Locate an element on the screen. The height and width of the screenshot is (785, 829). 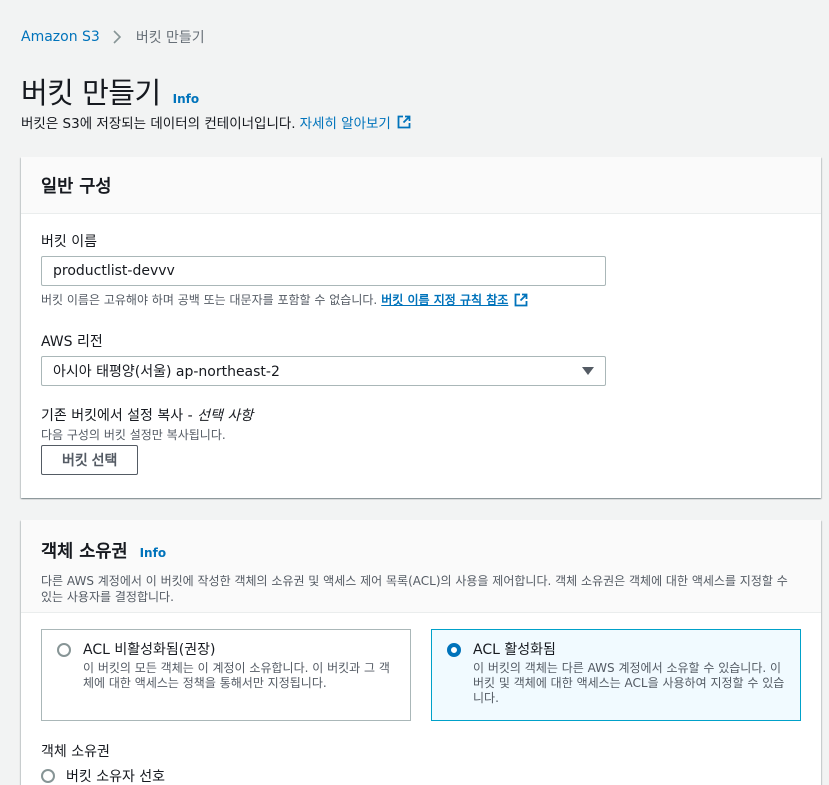
general-configuration-title: 일반 구성 is located at coordinates (76, 186).